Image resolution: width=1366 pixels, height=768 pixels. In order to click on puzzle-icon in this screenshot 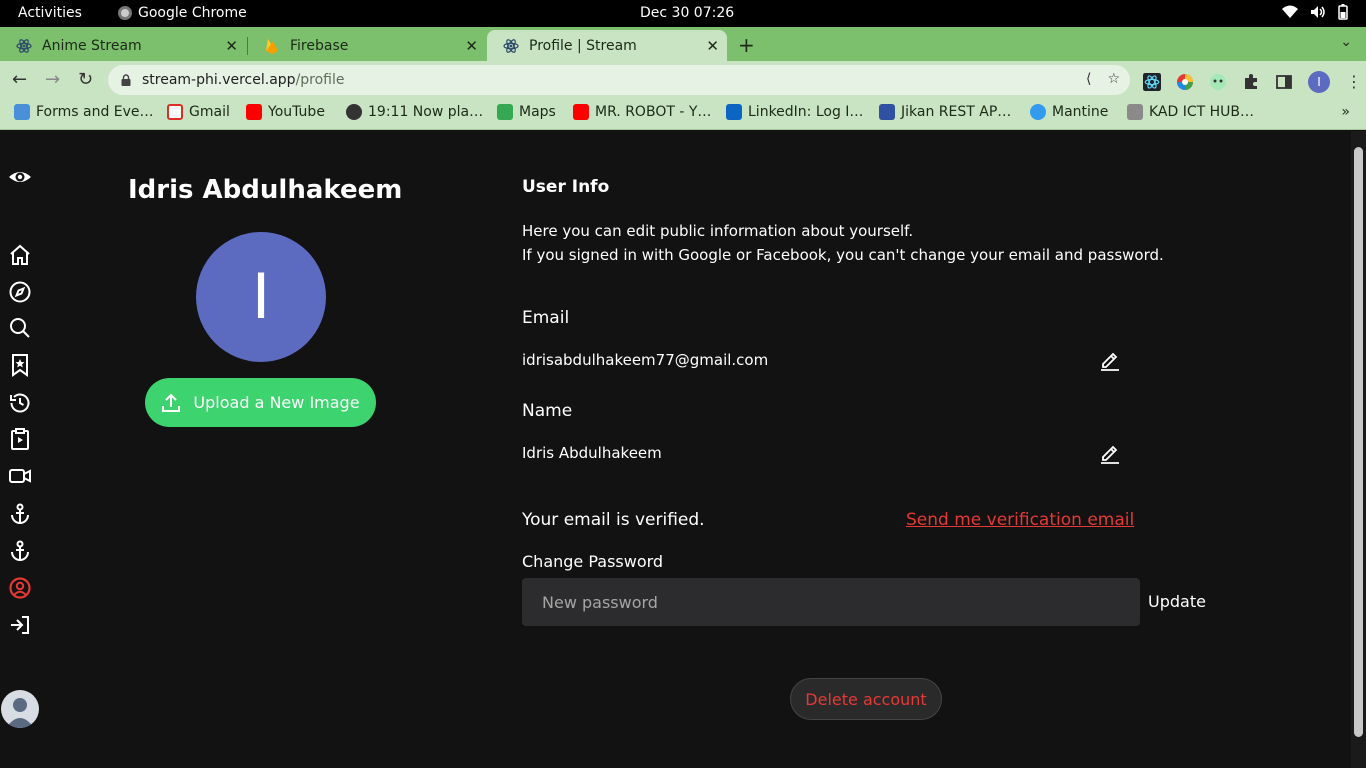, I will do `click(1251, 82)`.